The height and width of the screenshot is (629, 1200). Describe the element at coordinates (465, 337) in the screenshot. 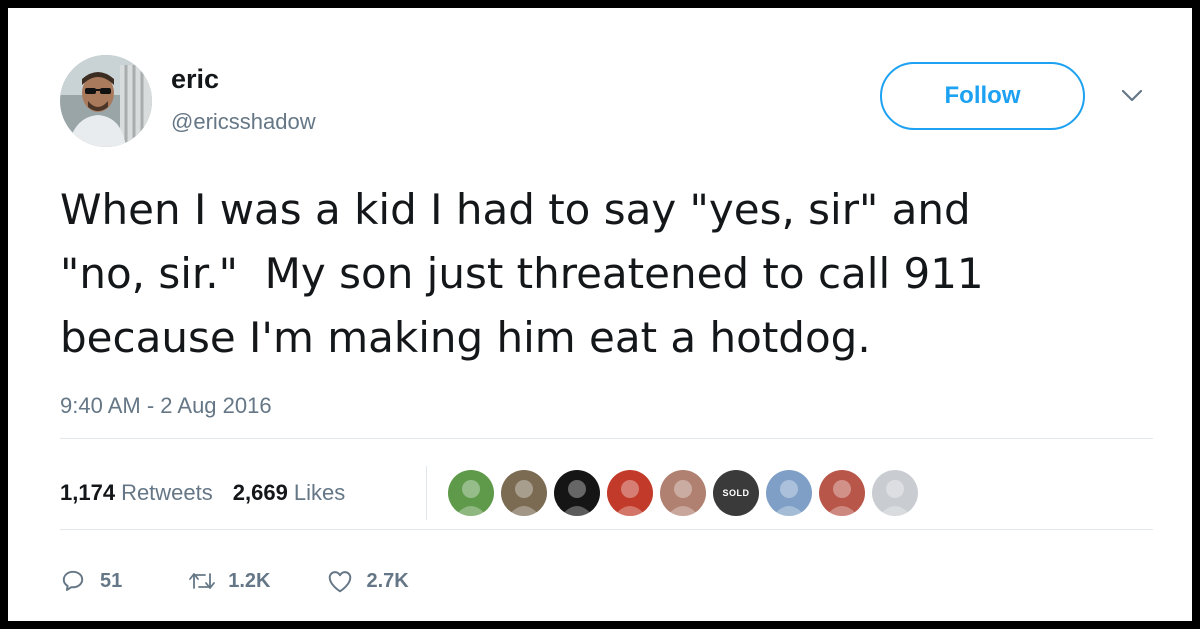

I see `tweet-text-line: because I'm making him eat a hotdog.` at that location.